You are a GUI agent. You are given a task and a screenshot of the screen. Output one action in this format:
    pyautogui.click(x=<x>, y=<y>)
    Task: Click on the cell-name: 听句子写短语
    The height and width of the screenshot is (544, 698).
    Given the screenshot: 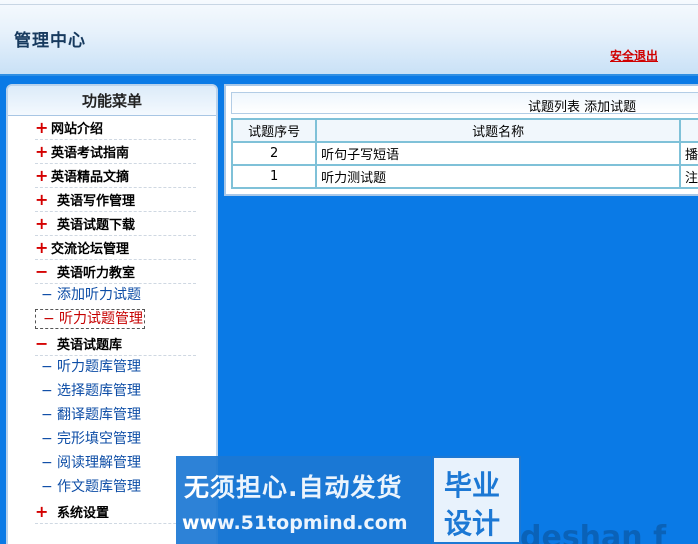 What is the action you would take?
    pyautogui.click(x=498, y=153)
    